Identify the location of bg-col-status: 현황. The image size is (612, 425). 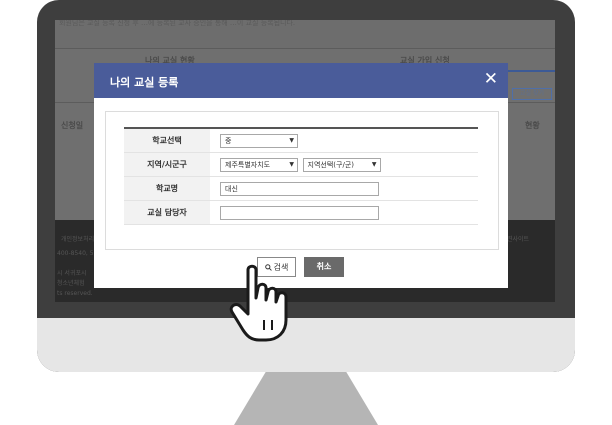
(532, 125).